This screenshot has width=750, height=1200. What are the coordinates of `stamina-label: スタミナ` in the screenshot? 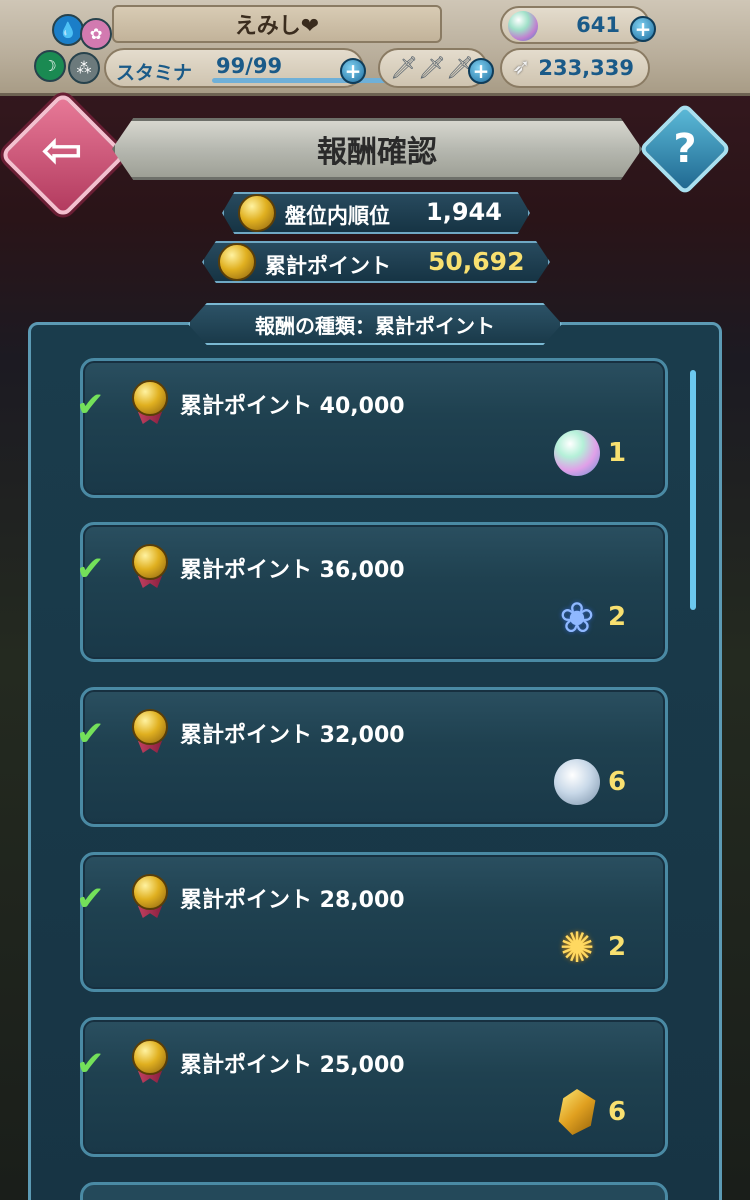 It's located at (154, 73).